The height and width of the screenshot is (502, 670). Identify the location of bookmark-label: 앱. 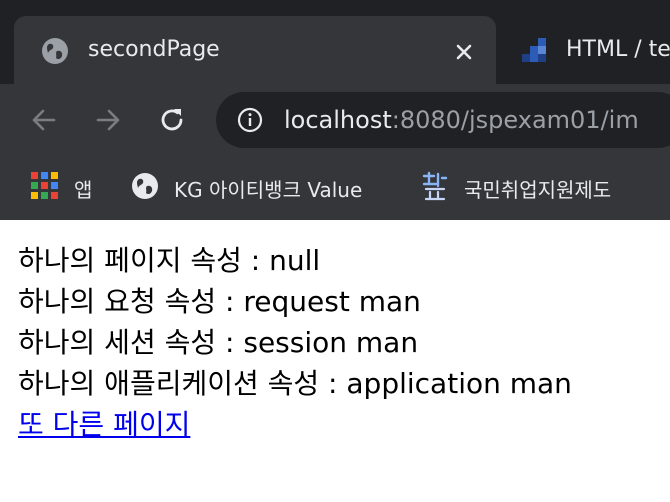
(83, 189).